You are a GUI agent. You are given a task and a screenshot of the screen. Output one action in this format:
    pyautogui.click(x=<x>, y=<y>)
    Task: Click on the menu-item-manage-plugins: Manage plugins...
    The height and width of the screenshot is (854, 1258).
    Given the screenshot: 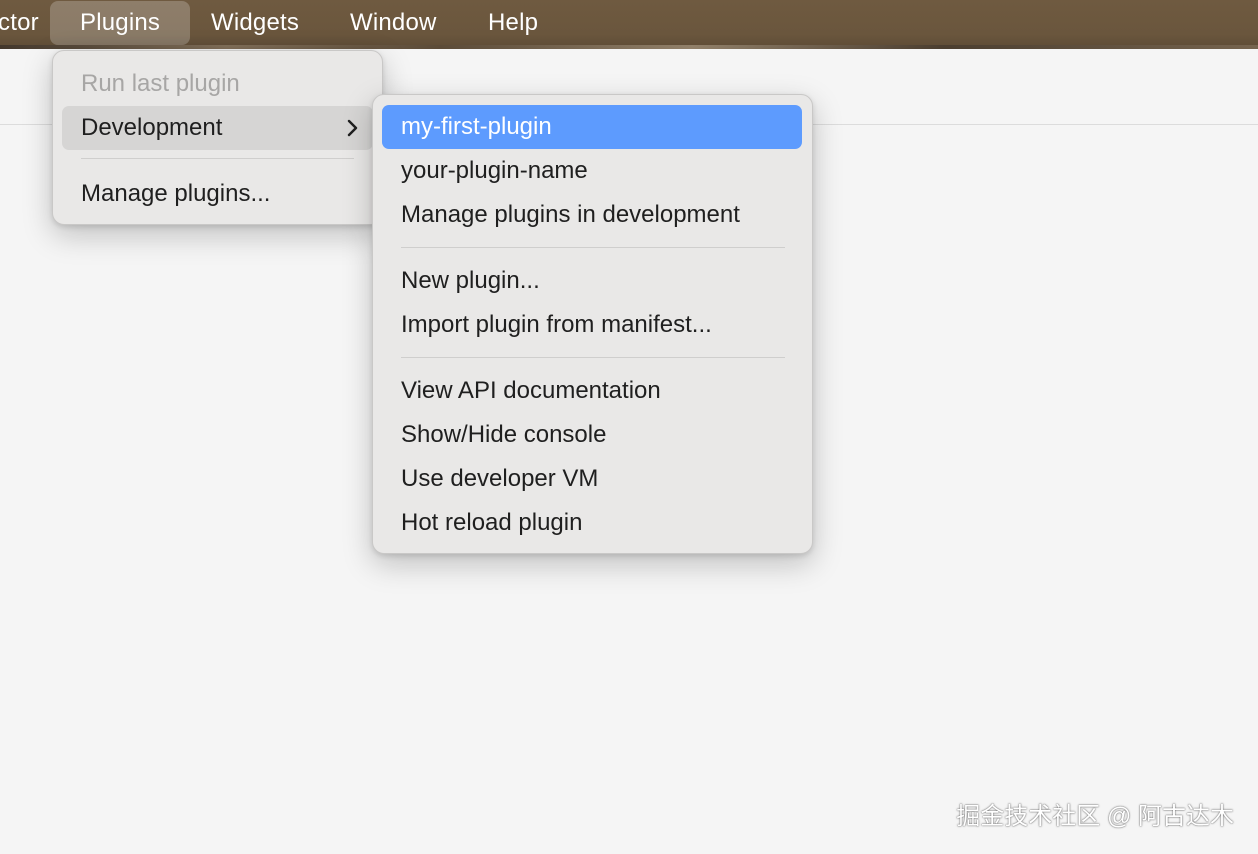 What is the action you would take?
    pyautogui.click(x=217, y=194)
    